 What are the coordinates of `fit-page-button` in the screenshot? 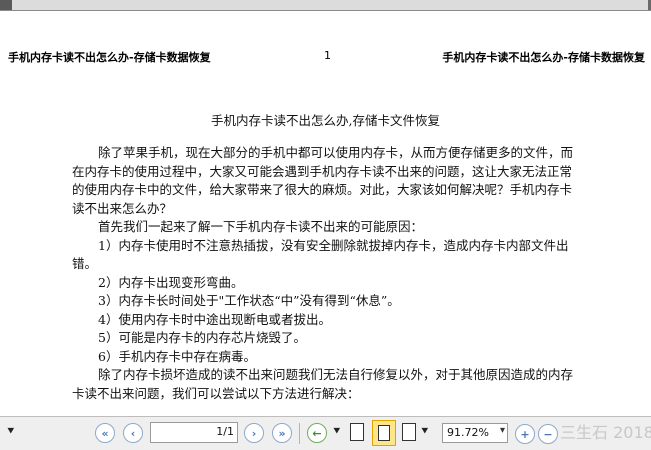 It's located at (384, 433).